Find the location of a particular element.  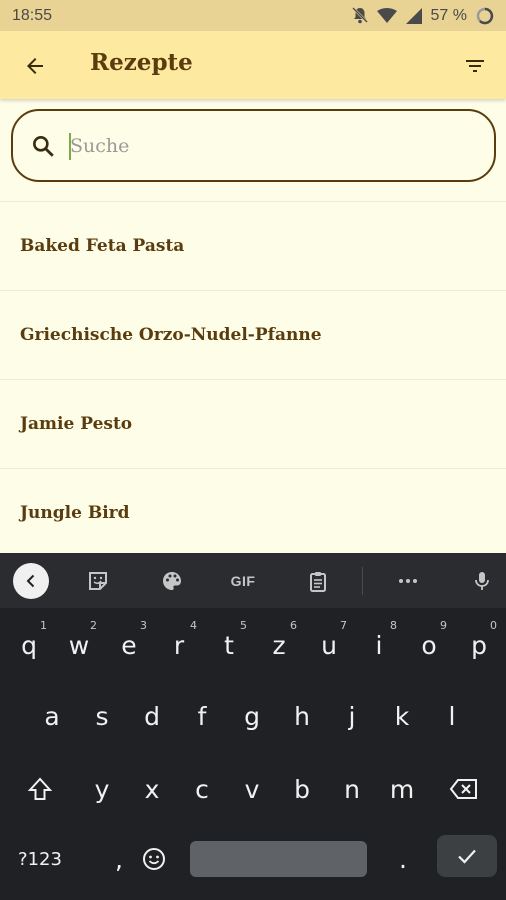

more-options-button is located at coordinates (408, 581).